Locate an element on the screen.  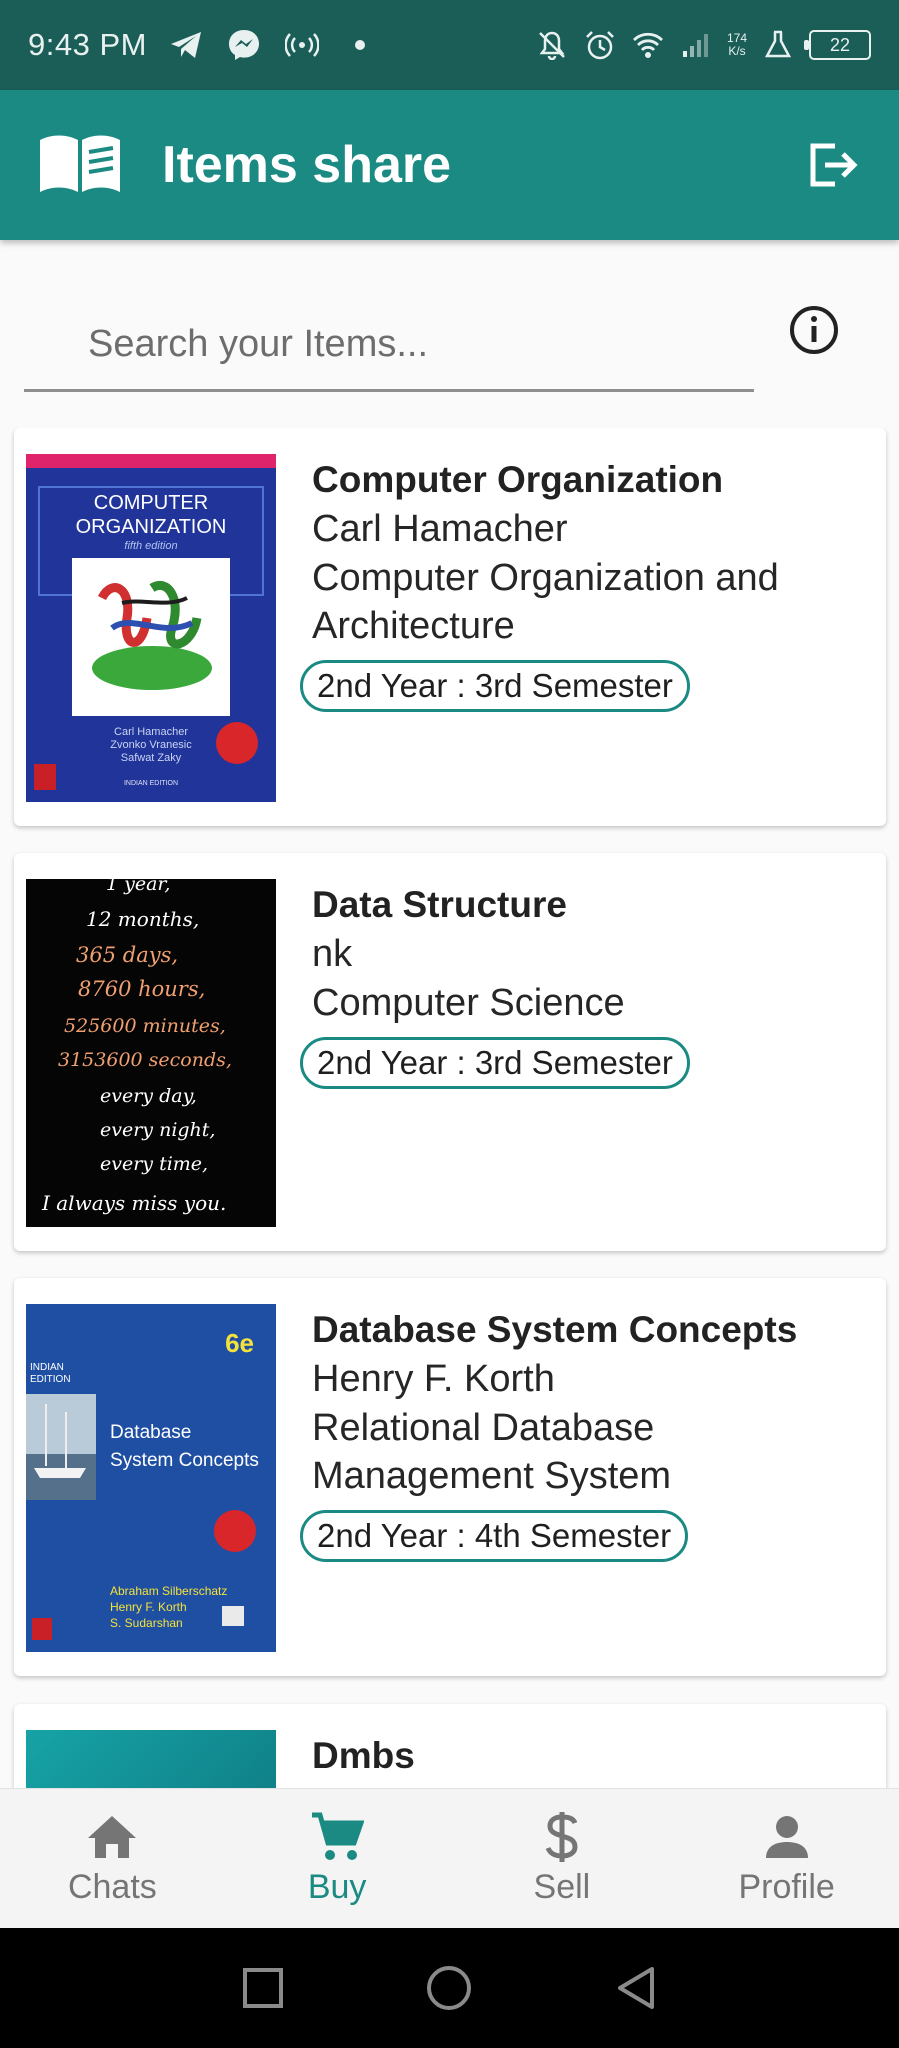
dollar-icon is located at coordinates (562, 1837).